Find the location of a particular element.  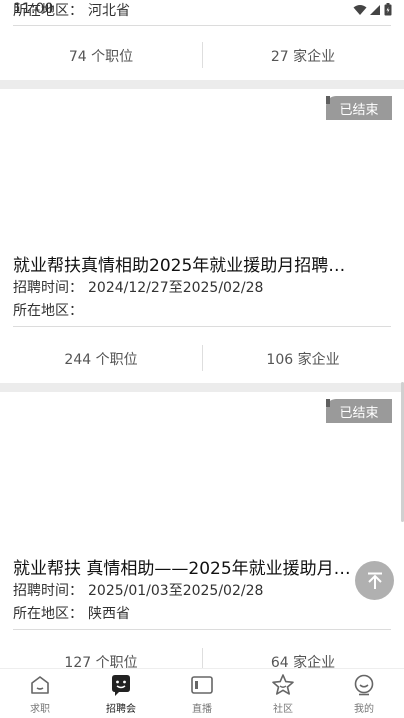

positions-count: 244 个职位 is located at coordinates (101, 360).